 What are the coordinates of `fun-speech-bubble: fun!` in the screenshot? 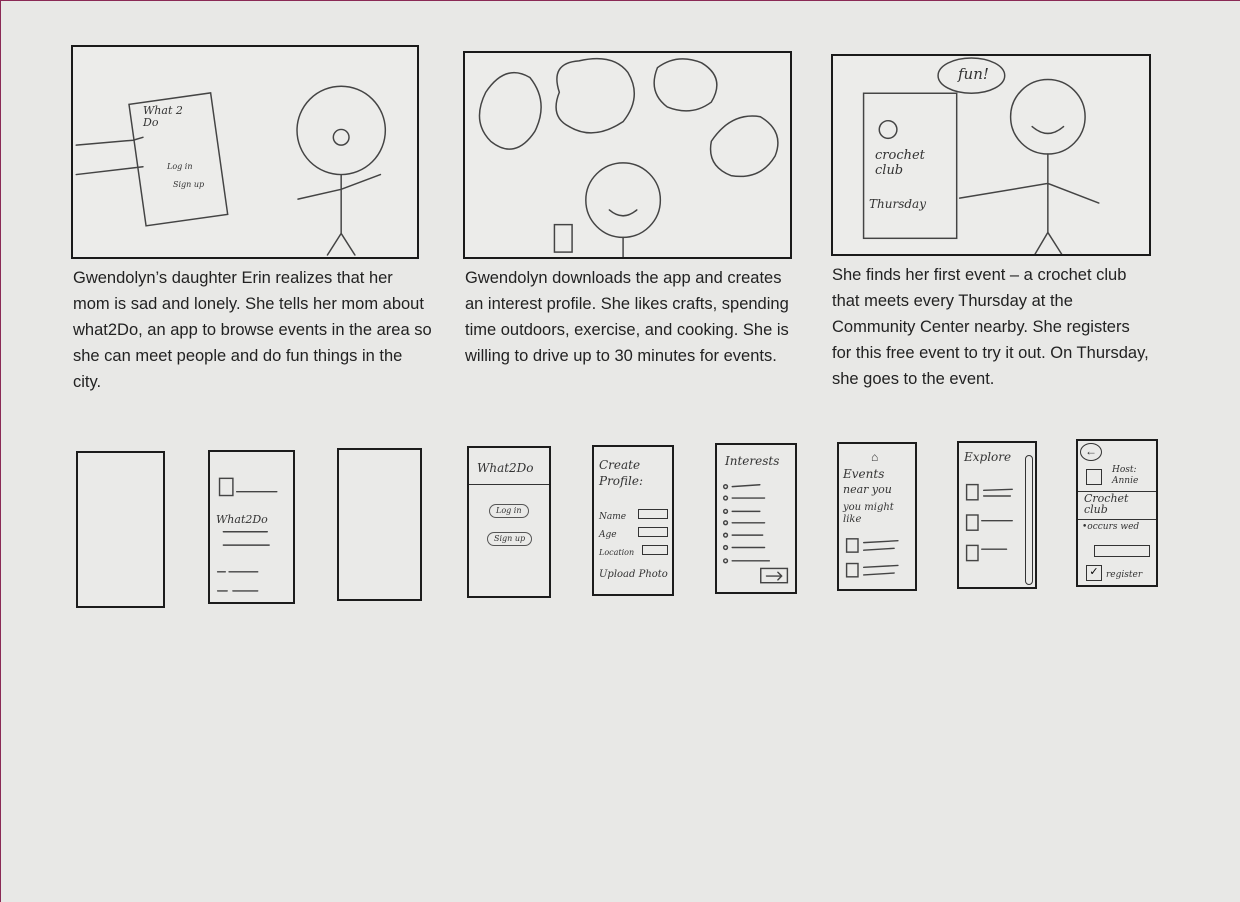 It's located at (973, 74).